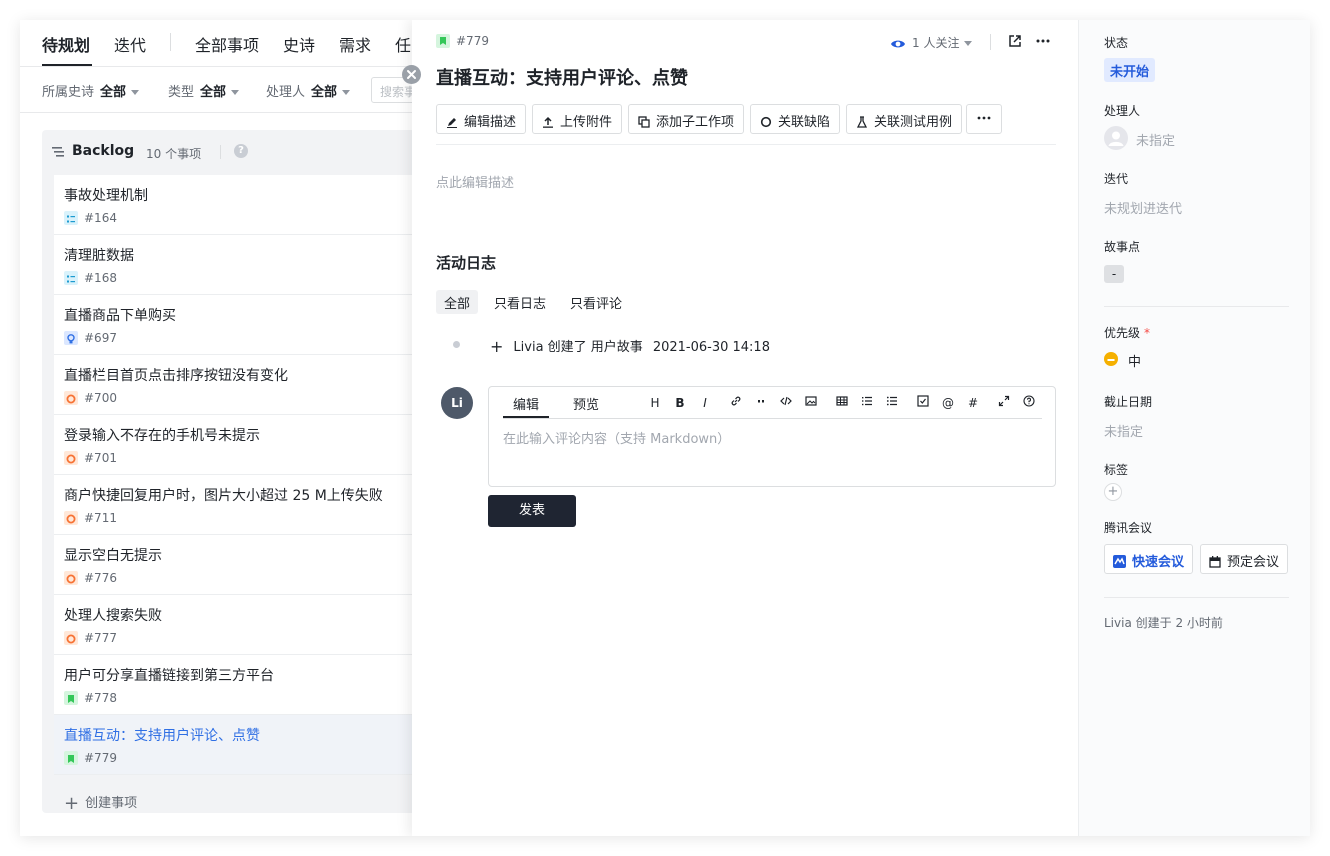 The height and width of the screenshot is (856, 1330). Describe the element at coordinates (586, 403) in the screenshot. I see `editor-tab-preview: 预览` at that location.